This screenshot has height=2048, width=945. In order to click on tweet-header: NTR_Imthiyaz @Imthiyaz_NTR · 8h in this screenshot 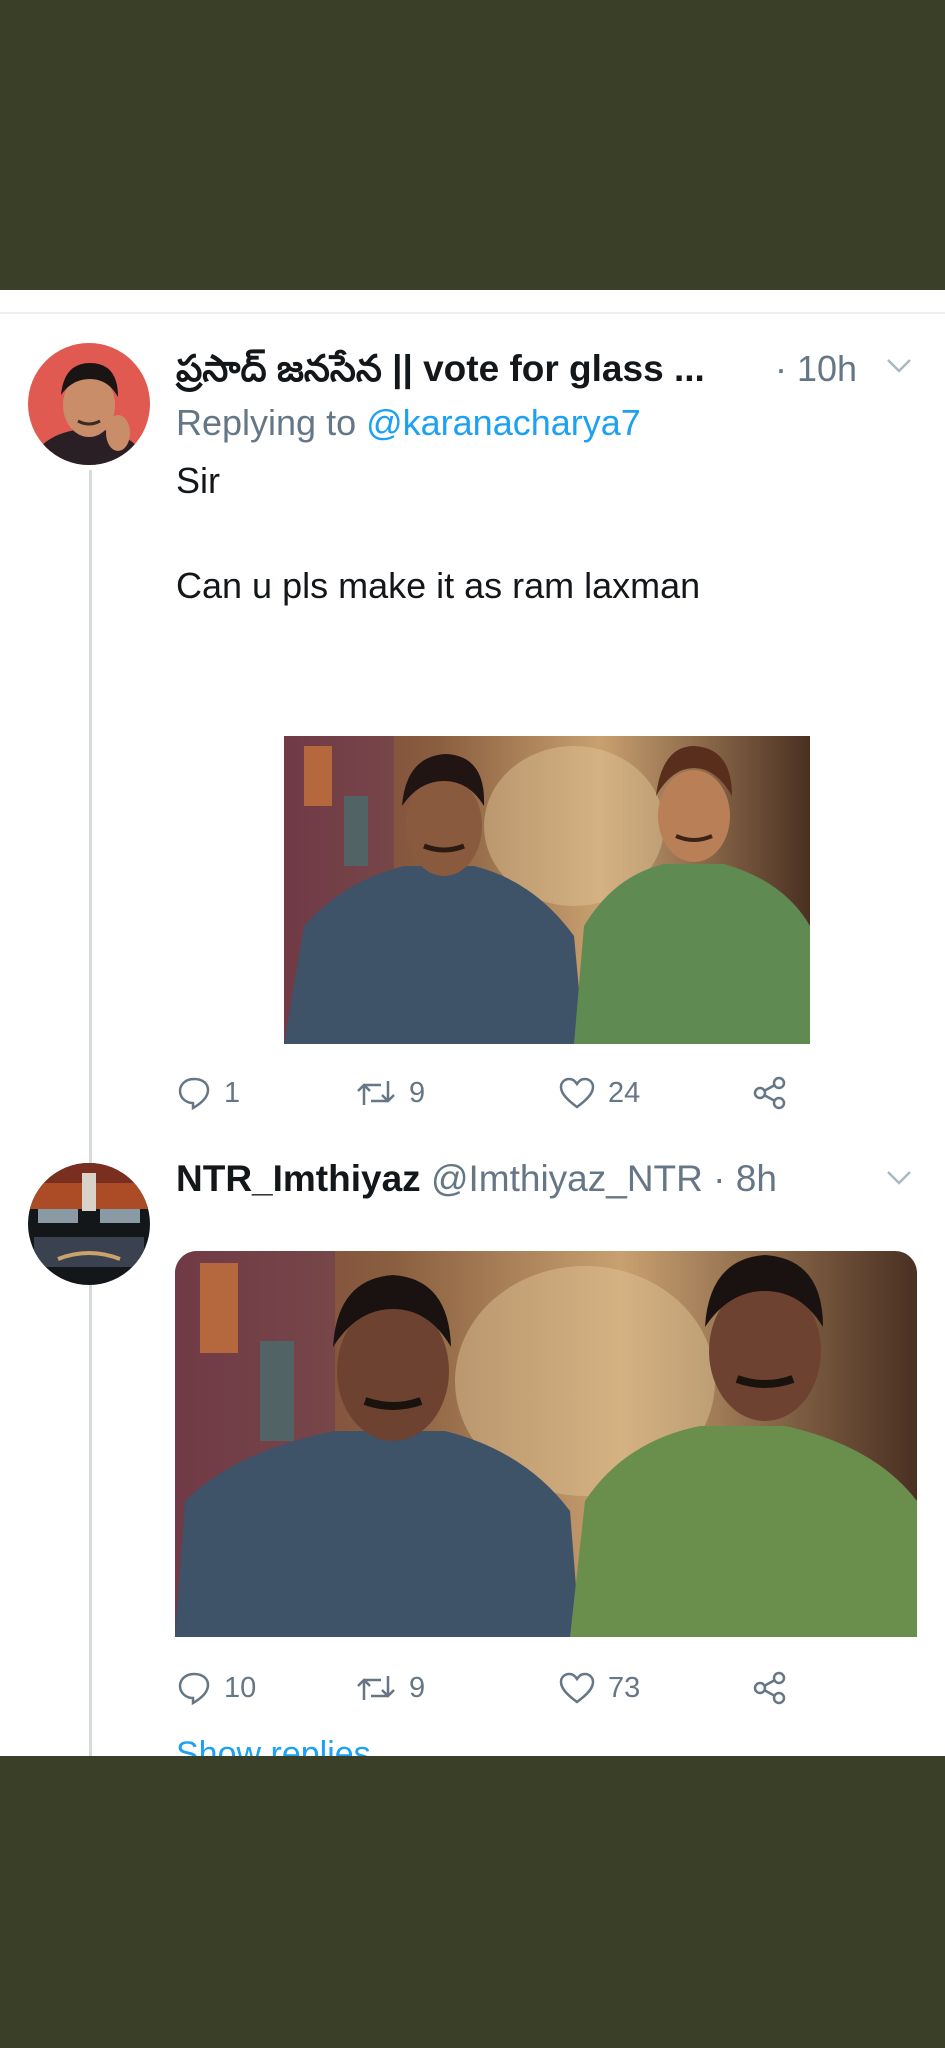, I will do `click(476, 1179)`.